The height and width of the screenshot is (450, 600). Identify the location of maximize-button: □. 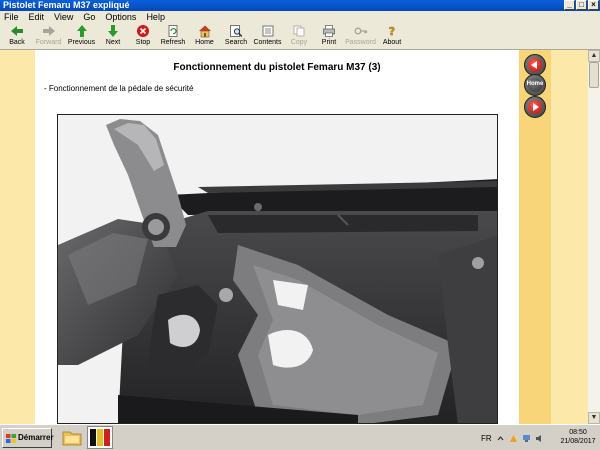
(581, 5).